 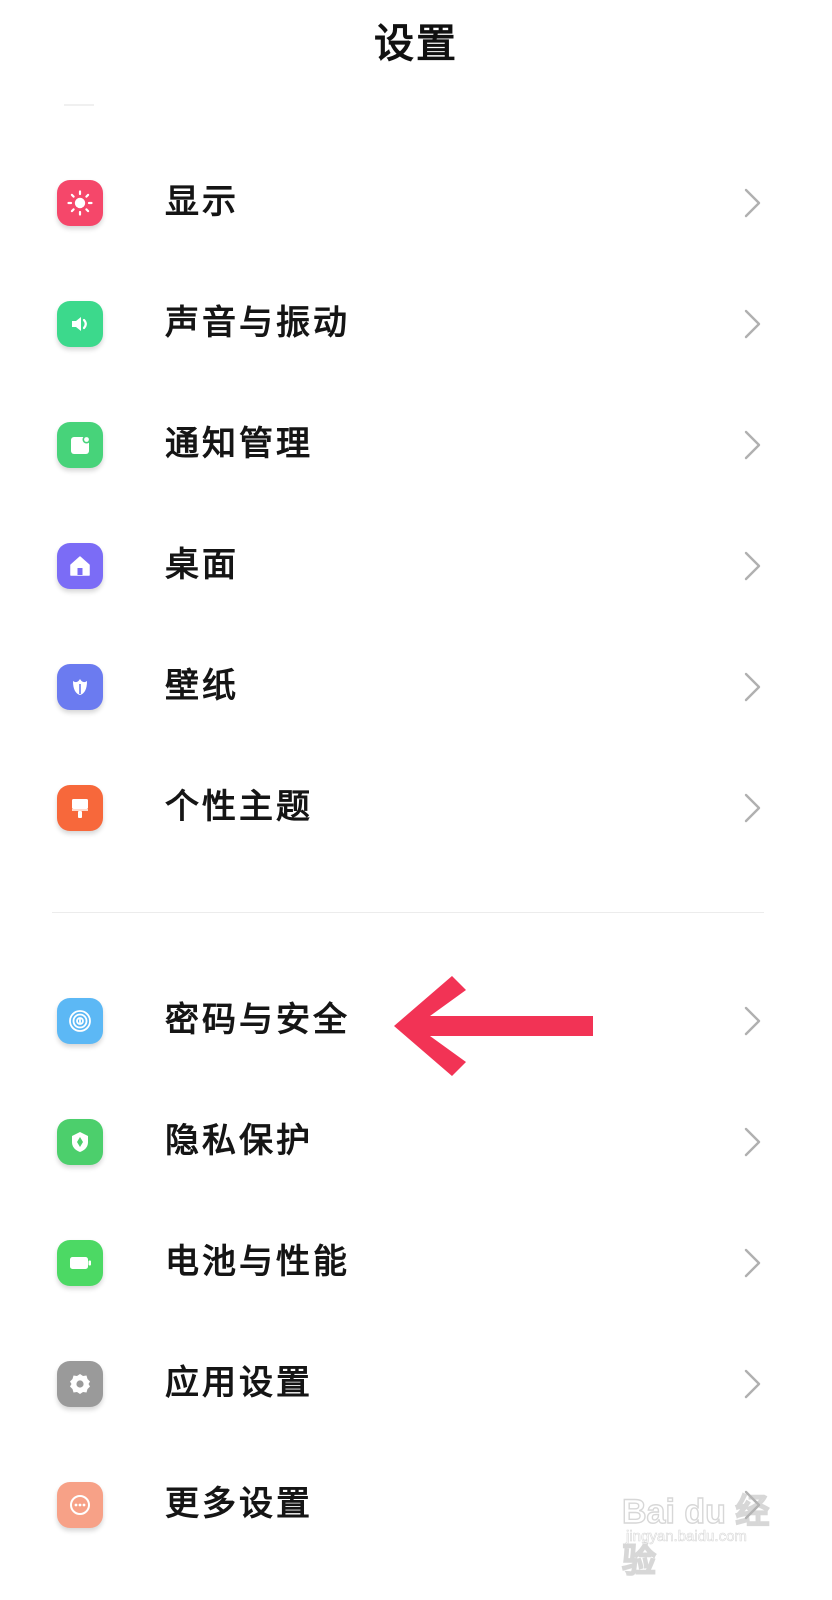 I want to click on settings-item-app-settings: 应用设置, so click(x=416, y=1383).